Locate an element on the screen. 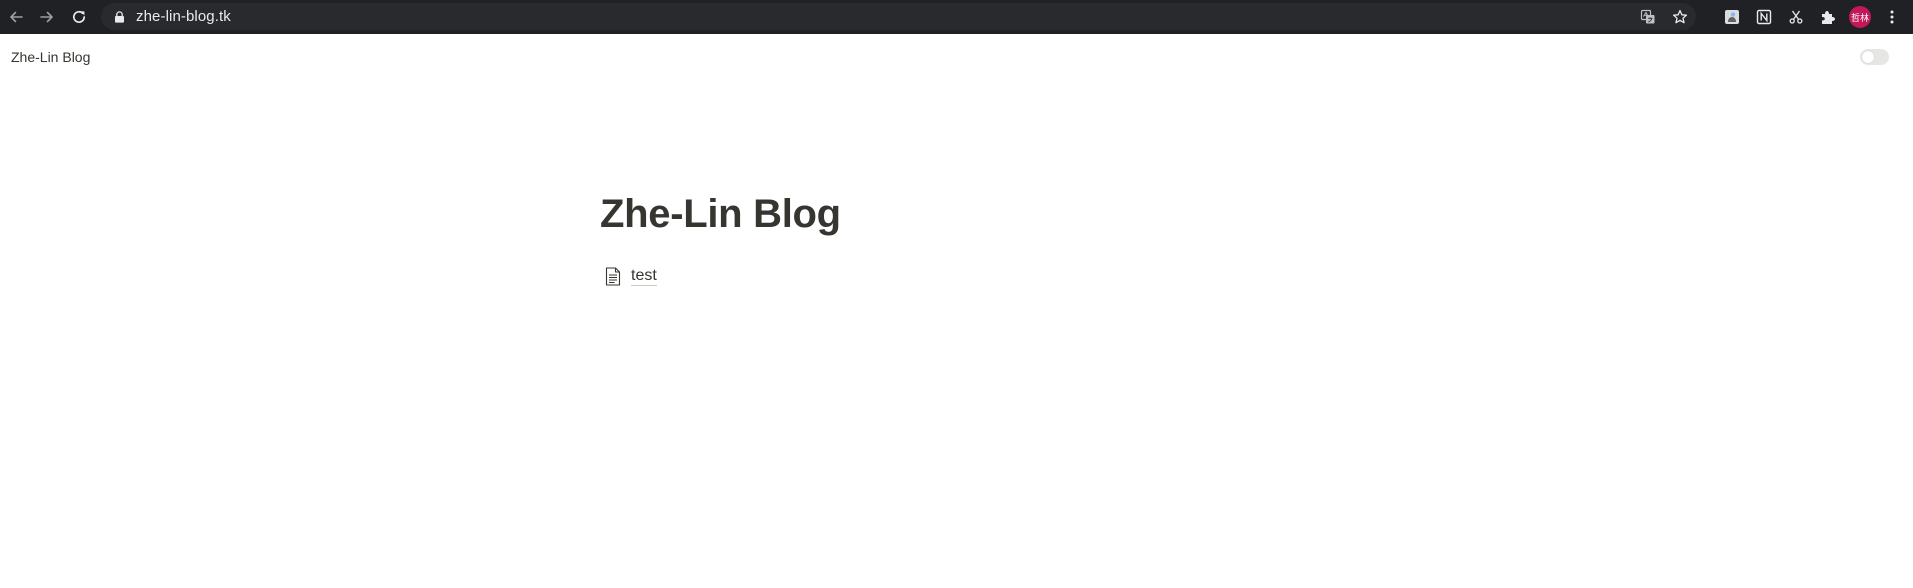 The image size is (1913, 588). site-name-link: Zhe-Lin Blog is located at coordinates (50, 57).